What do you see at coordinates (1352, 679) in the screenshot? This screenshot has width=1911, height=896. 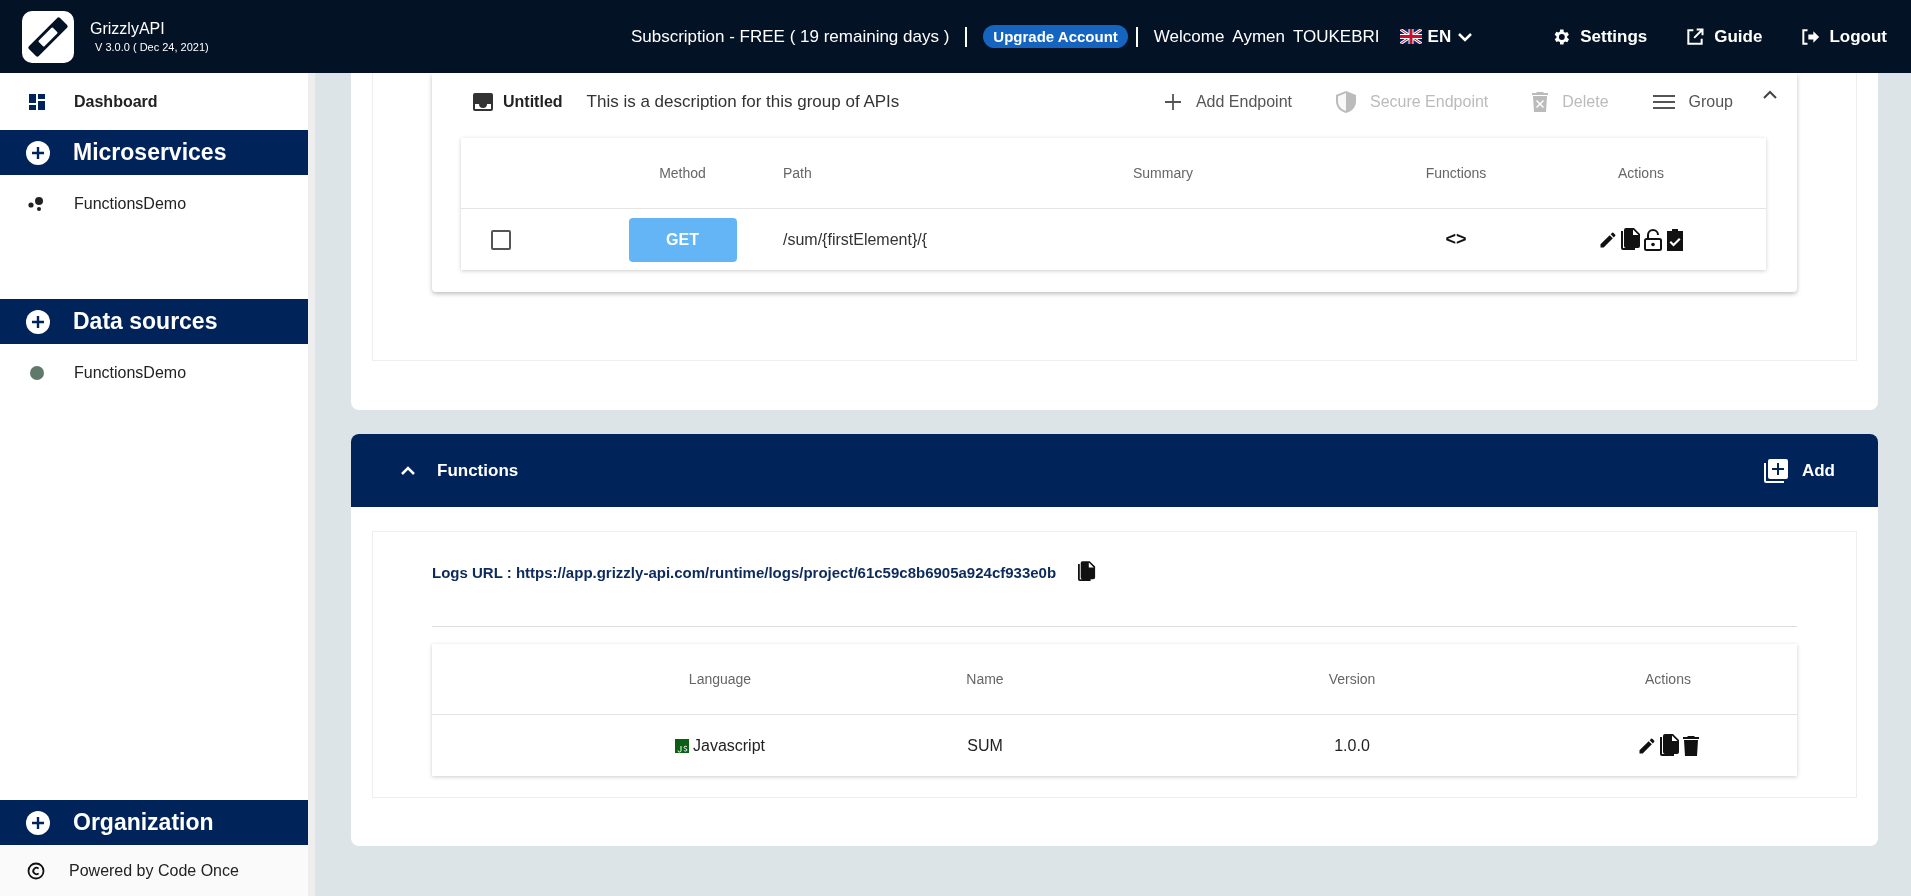 I see `column-header: Version` at bounding box center [1352, 679].